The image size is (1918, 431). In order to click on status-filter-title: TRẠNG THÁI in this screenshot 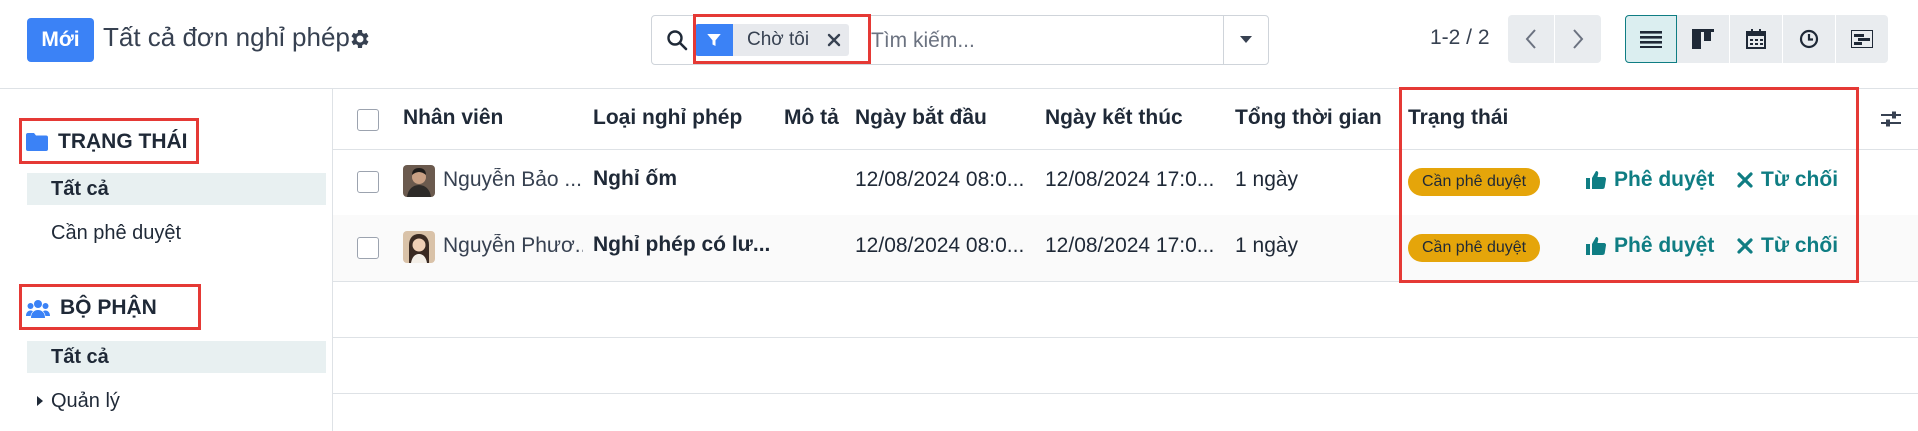, I will do `click(123, 141)`.